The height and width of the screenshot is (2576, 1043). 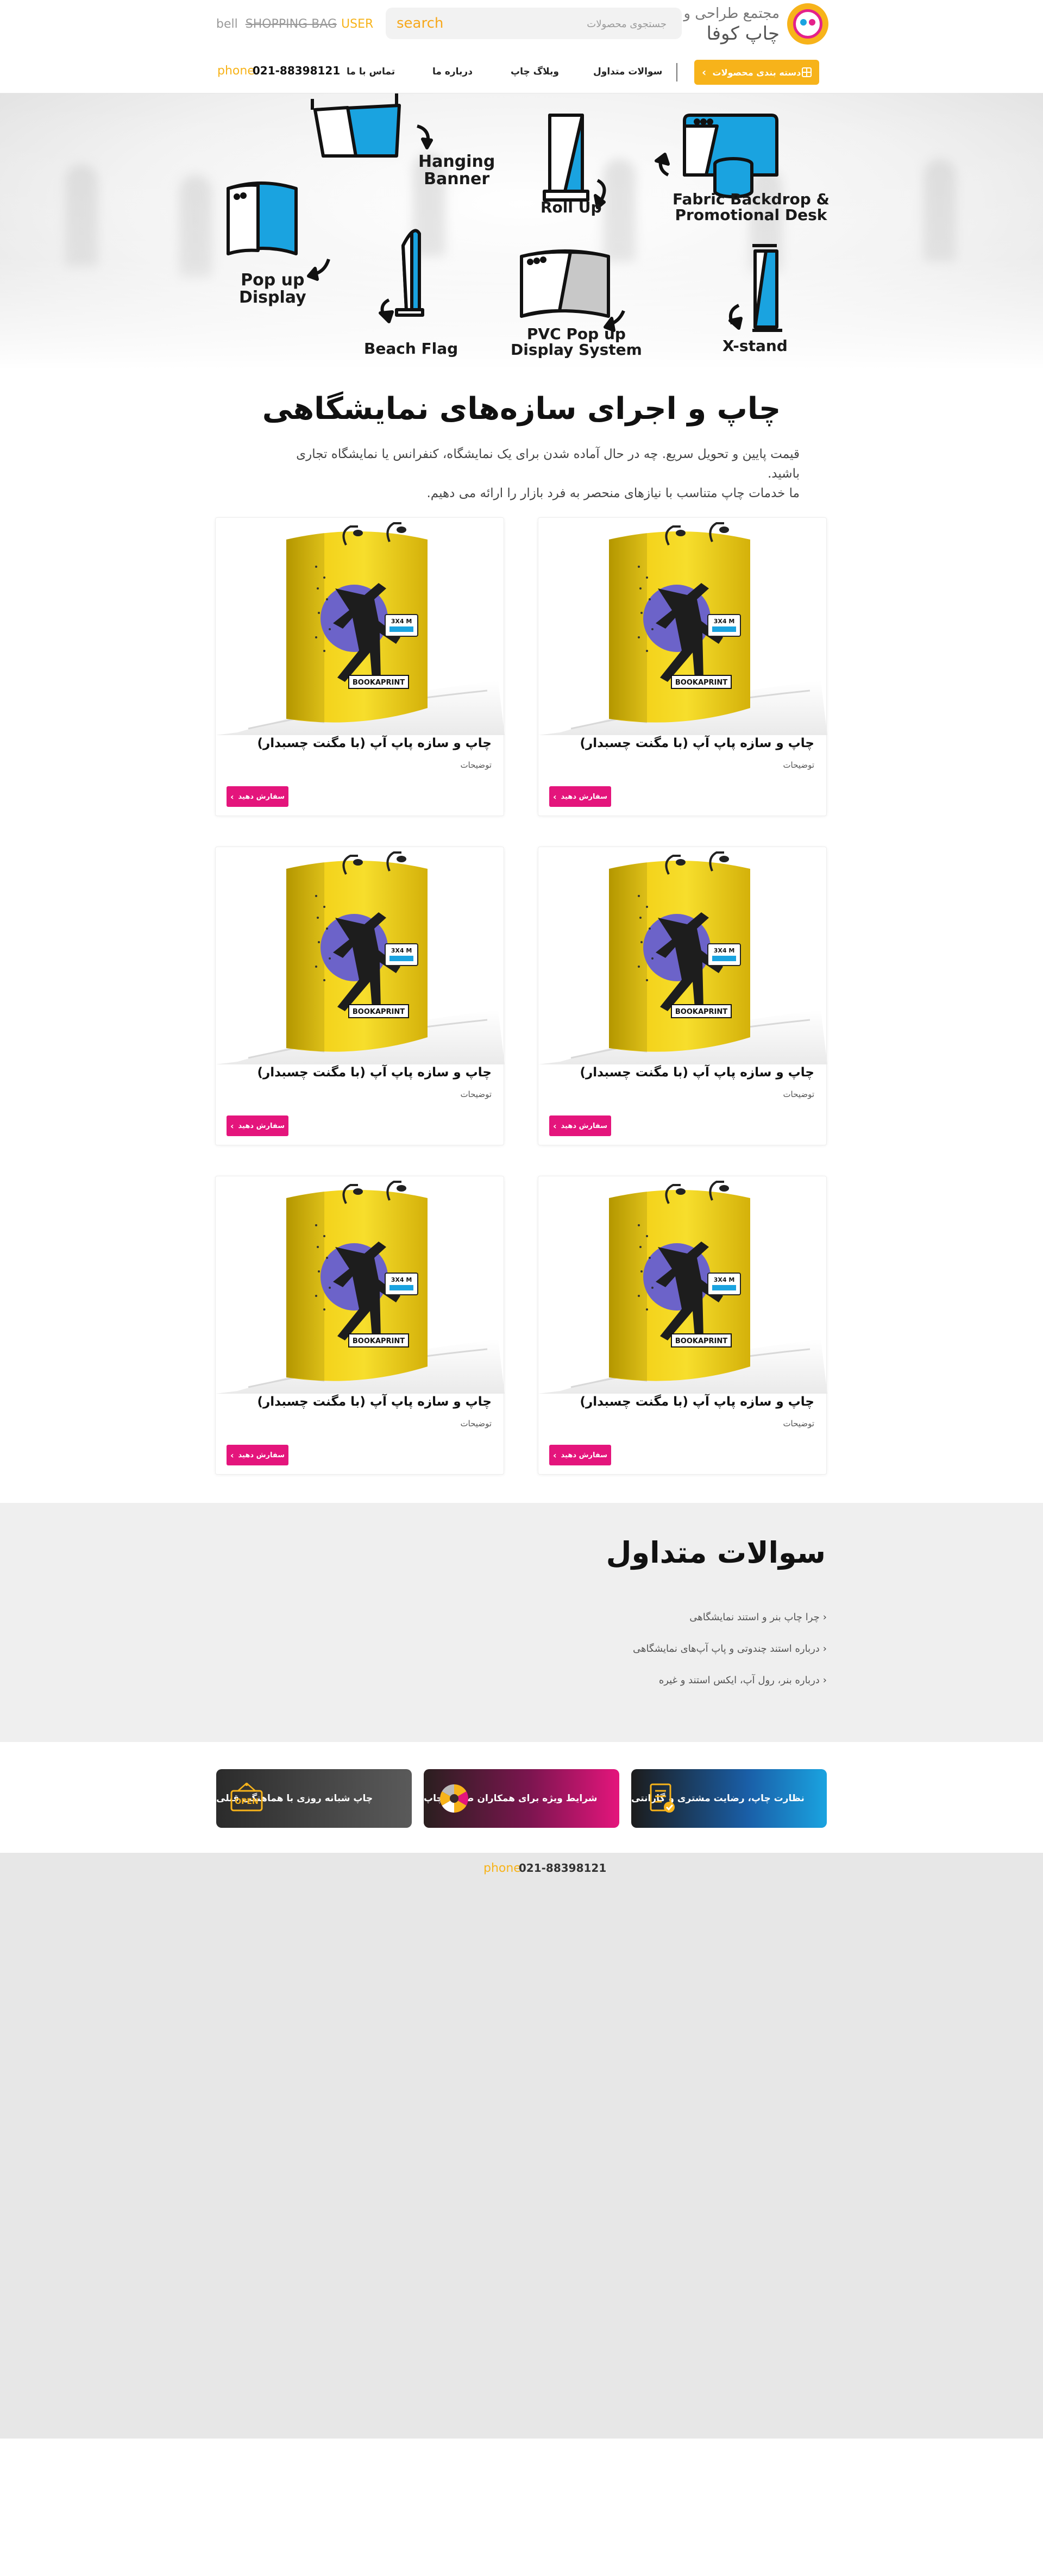 What do you see at coordinates (571, 207) in the screenshot?
I see `hero-label-roll-up: Roll Up` at bounding box center [571, 207].